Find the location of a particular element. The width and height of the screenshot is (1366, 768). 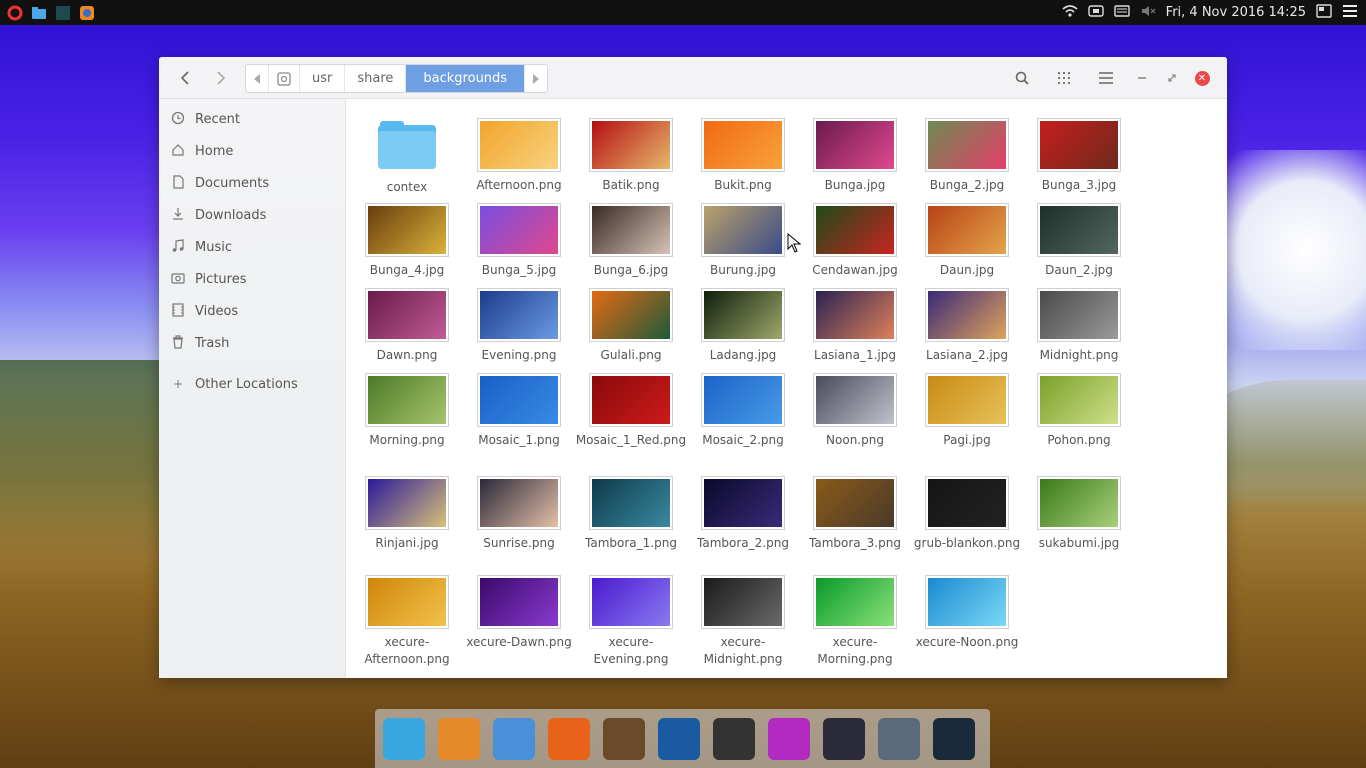

path-segment-share: share is located at coordinates (376, 78).